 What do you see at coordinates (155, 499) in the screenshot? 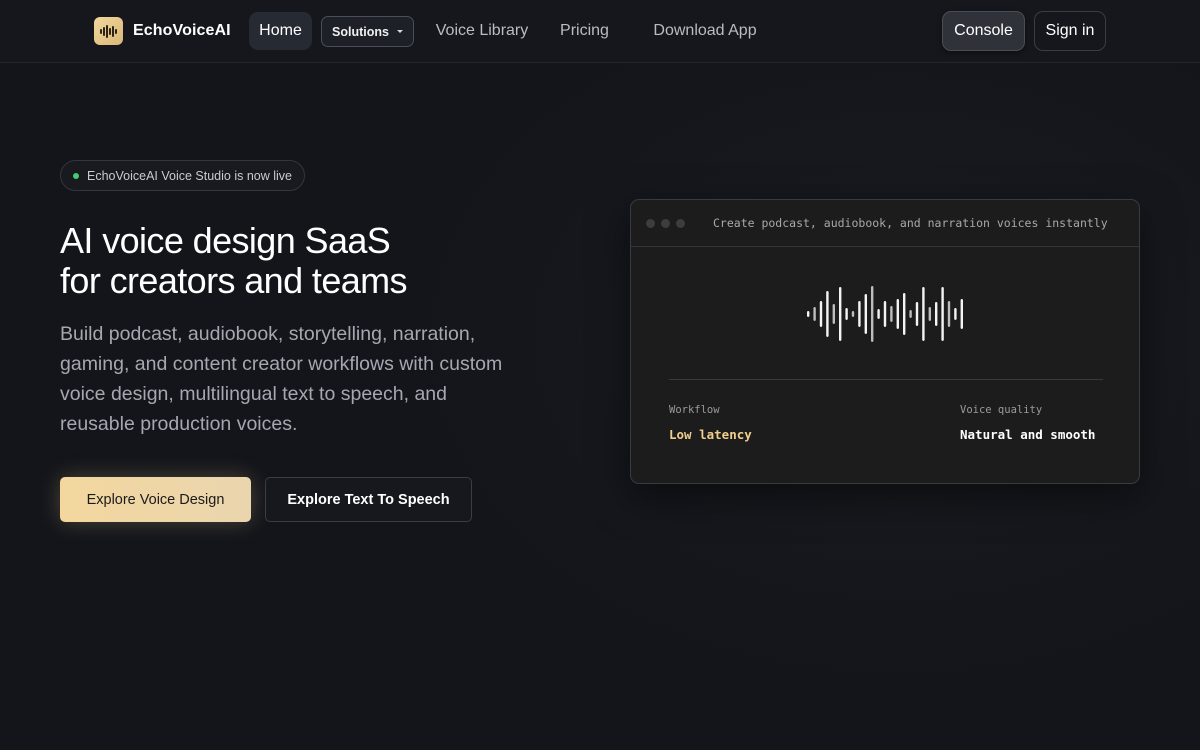
I see `explore-voice-design-button: Explore Voice Design` at bounding box center [155, 499].